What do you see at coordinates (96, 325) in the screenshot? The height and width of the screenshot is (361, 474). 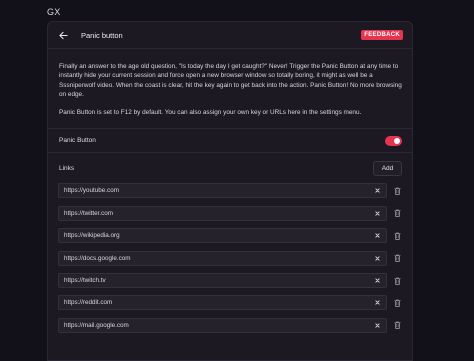 I see `link-url-text: https://mail.google.com` at bounding box center [96, 325].